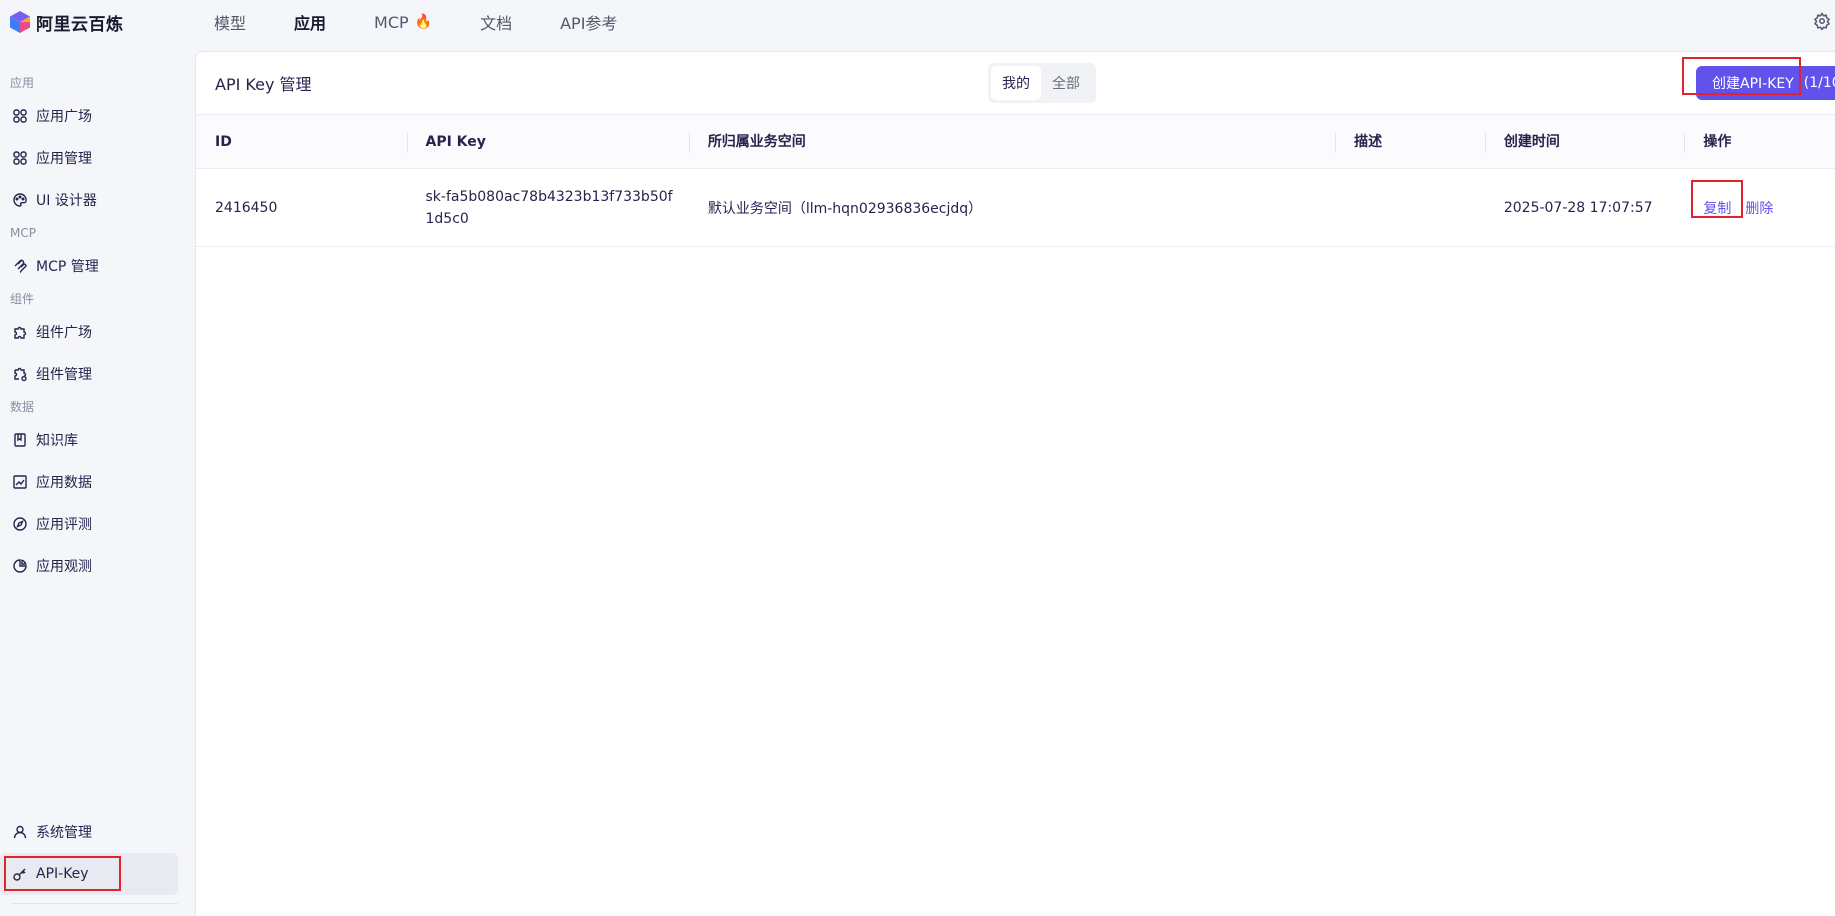  Describe the element at coordinates (20, 566) in the screenshot. I see `pie-chart-icon` at that location.